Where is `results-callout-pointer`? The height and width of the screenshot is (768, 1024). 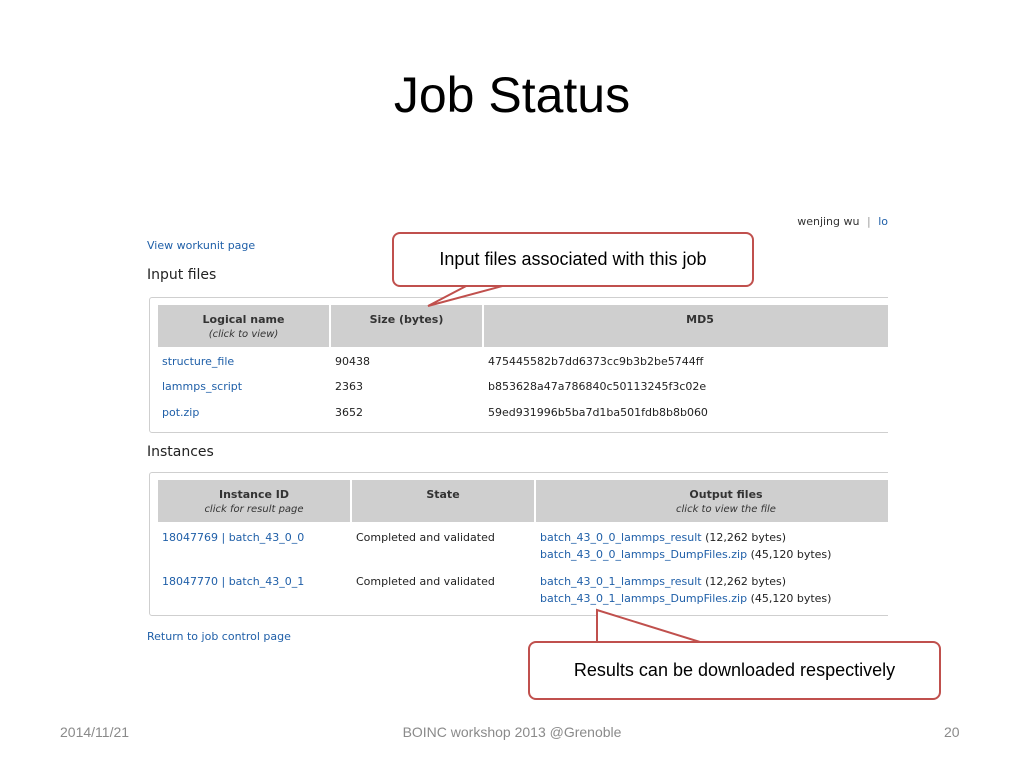 results-callout-pointer is located at coordinates (648, 625).